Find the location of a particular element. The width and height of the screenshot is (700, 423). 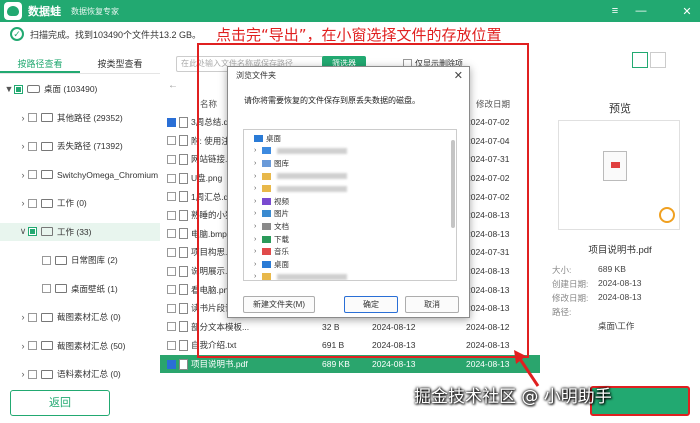

close-icon: ✕ is located at coordinates (687, 11).